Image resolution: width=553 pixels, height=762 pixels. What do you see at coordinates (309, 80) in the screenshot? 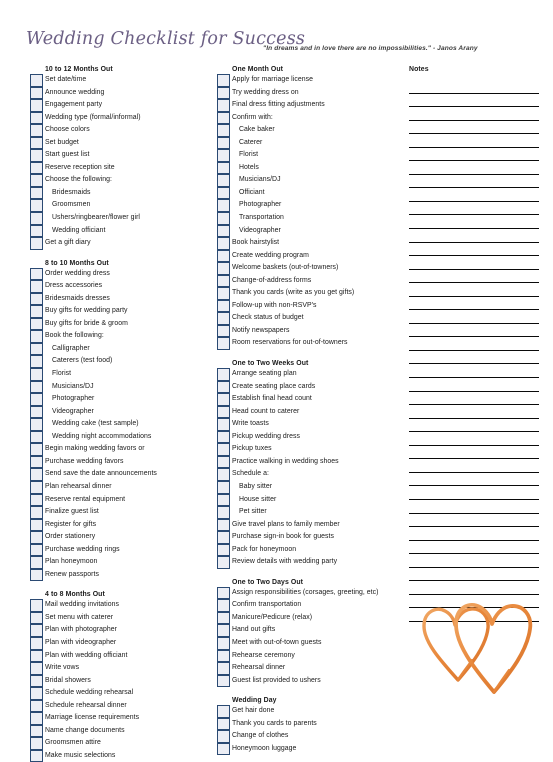
I see `checklist-item: Apply for marriage license` at bounding box center [309, 80].